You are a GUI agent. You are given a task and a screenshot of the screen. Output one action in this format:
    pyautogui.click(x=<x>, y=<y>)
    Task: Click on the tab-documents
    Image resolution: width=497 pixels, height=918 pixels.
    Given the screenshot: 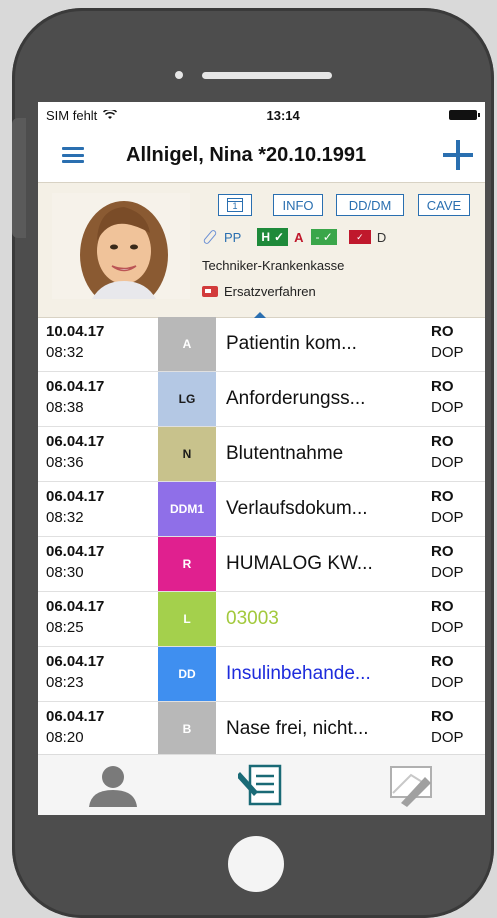 What is the action you would take?
    pyautogui.click(x=261, y=785)
    